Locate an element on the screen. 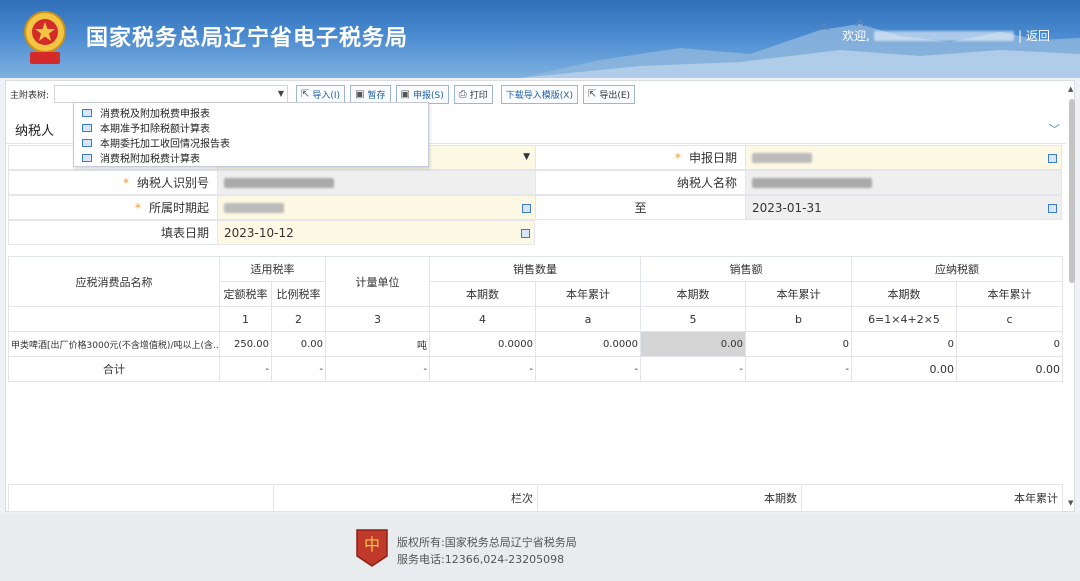 This screenshot has height=581, width=1080. total-row: 合计 - - - - - - - 0.00 0.00 is located at coordinates (535, 369).